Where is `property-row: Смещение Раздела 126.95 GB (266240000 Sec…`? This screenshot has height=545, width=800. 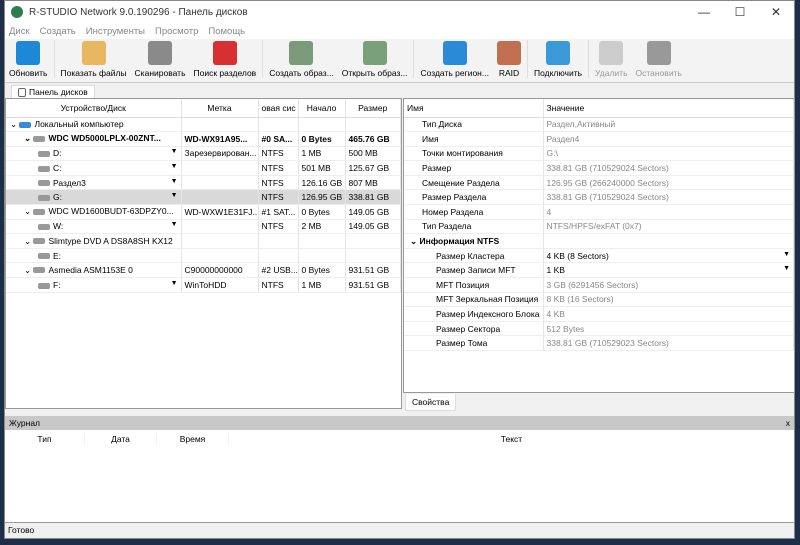
property-row: Смещение Раздела 126.95 GB (266240000 Sec… is located at coordinates (599, 183).